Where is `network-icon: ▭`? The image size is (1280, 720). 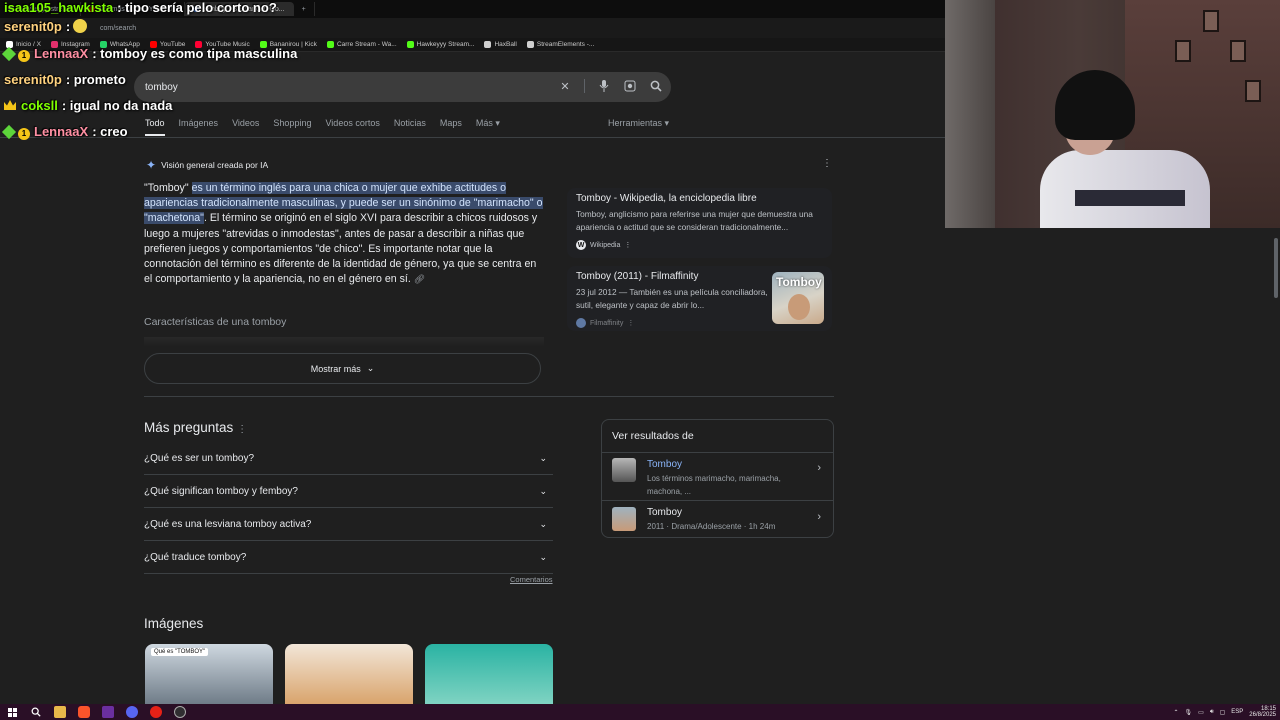 network-icon: ▭ is located at coordinates (1201, 712).